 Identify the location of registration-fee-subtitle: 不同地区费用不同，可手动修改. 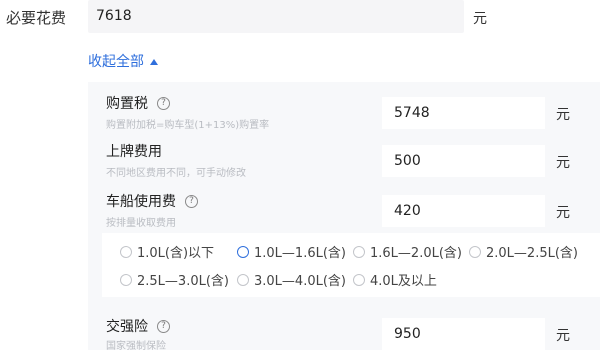
(176, 173).